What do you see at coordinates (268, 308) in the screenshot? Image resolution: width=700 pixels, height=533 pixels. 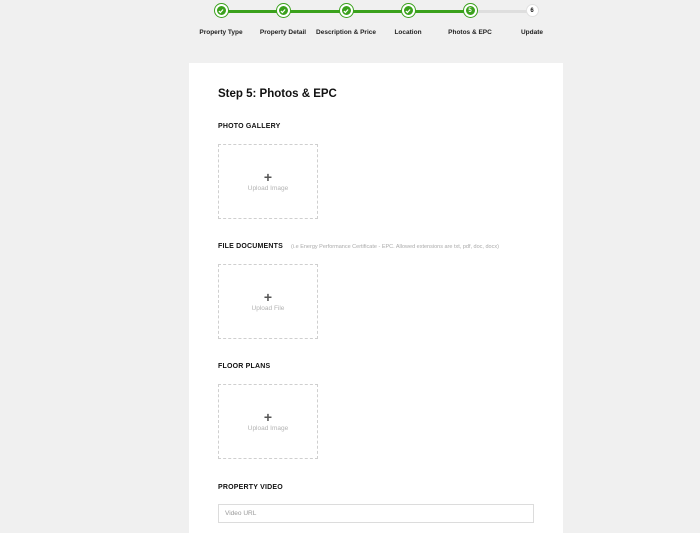 I see `upload-label: Upload File` at bounding box center [268, 308].